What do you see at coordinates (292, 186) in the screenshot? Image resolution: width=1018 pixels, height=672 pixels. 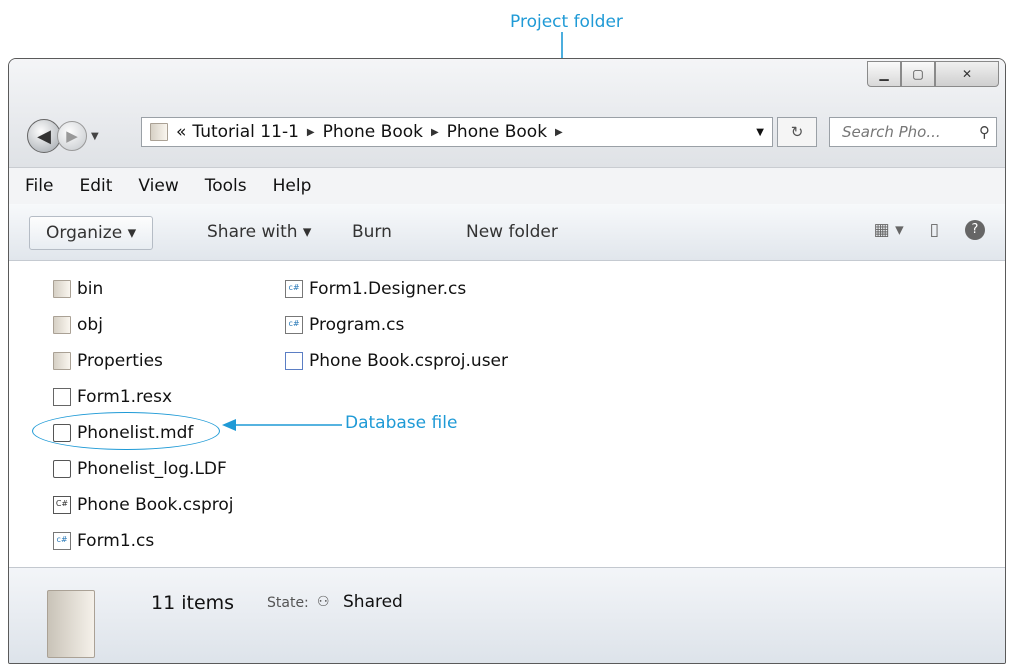 I see `menu-help: Help` at bounding box center [292, 186].